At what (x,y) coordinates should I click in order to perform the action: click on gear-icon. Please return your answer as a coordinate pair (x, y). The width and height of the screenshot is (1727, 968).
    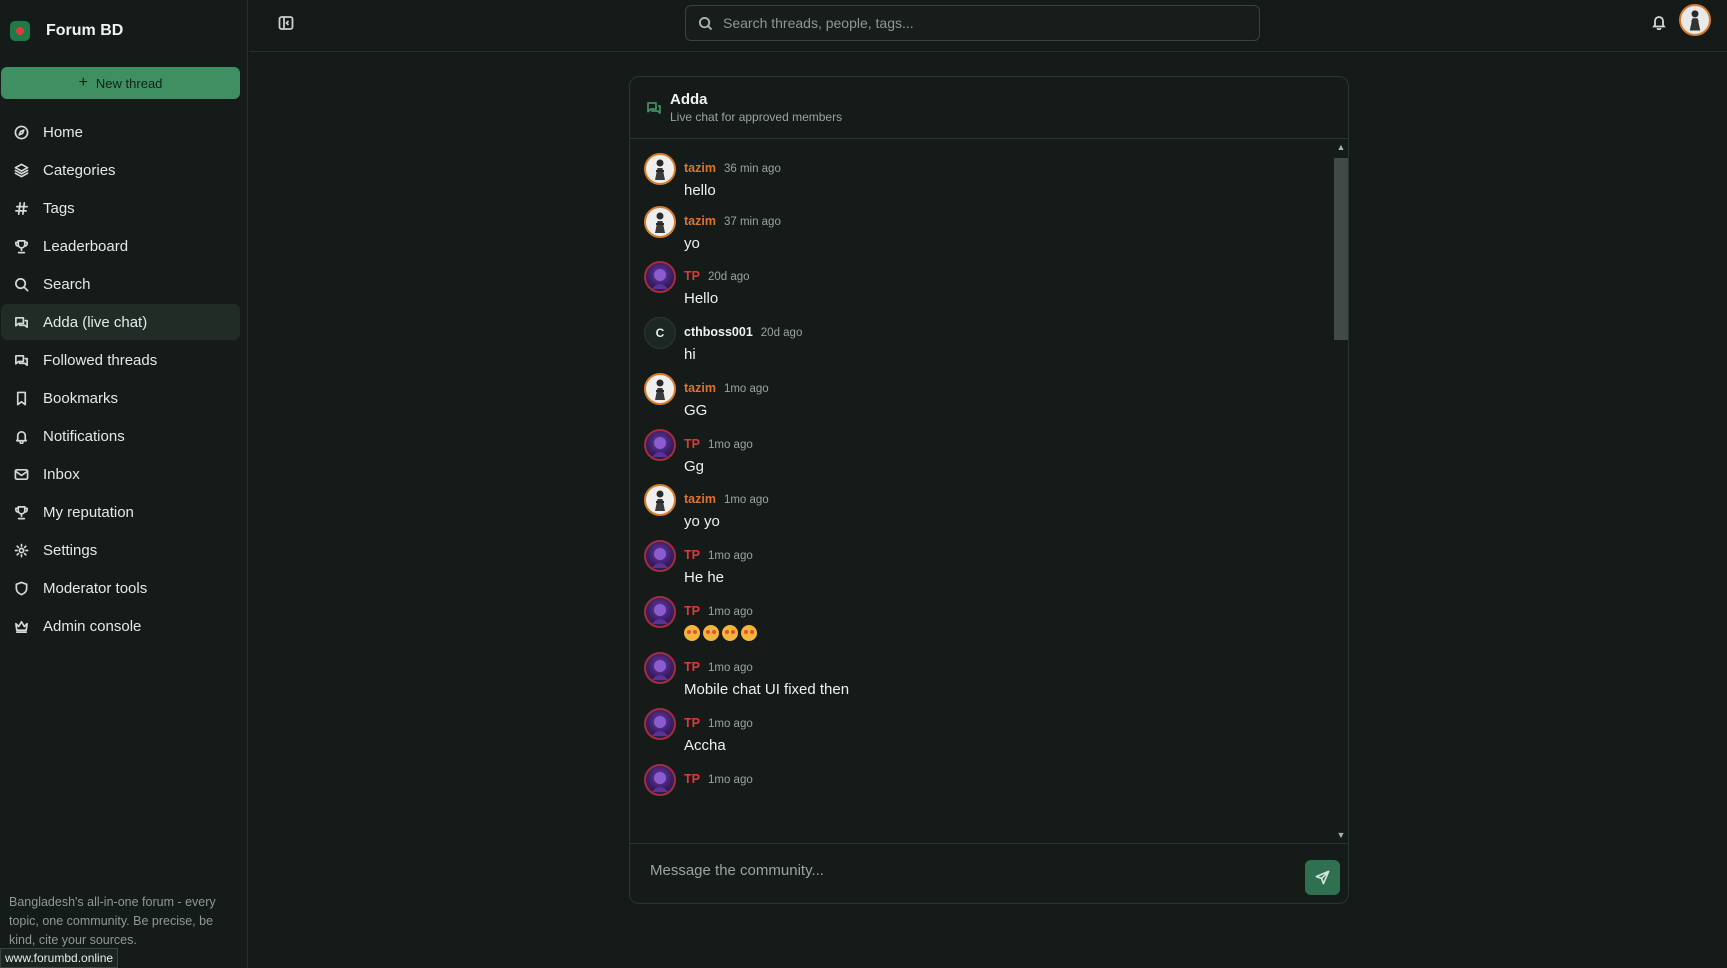
    Looking at the image, I should click on (21, 550).